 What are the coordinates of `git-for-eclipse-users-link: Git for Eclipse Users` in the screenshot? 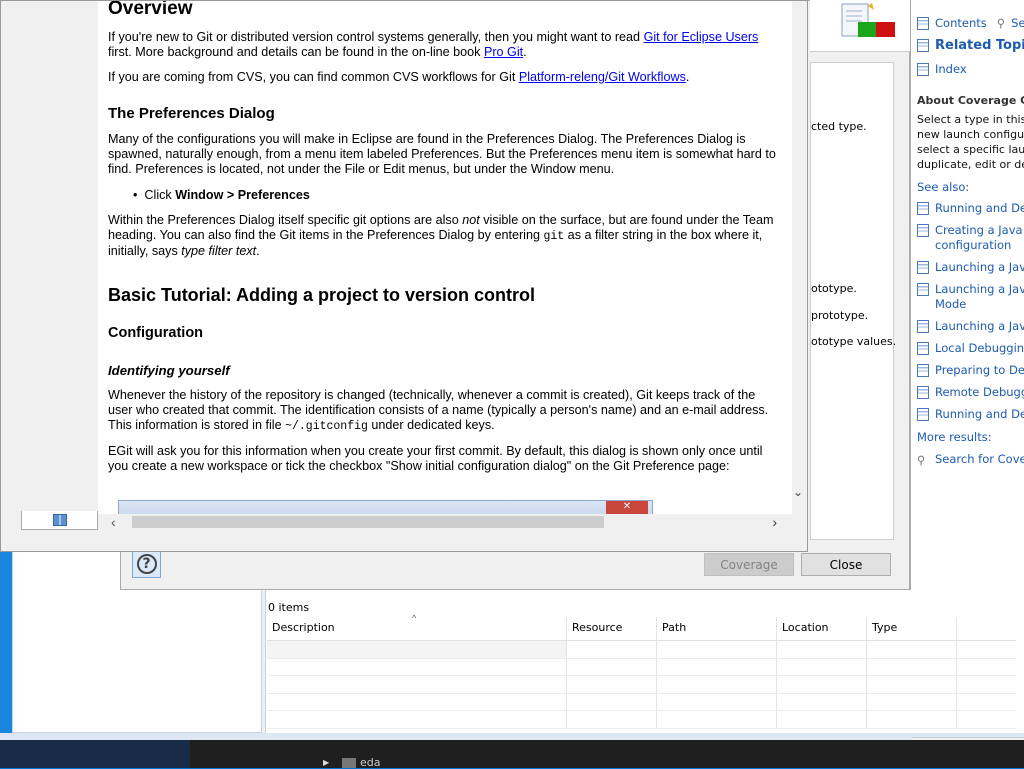 It's located at (701, 37).